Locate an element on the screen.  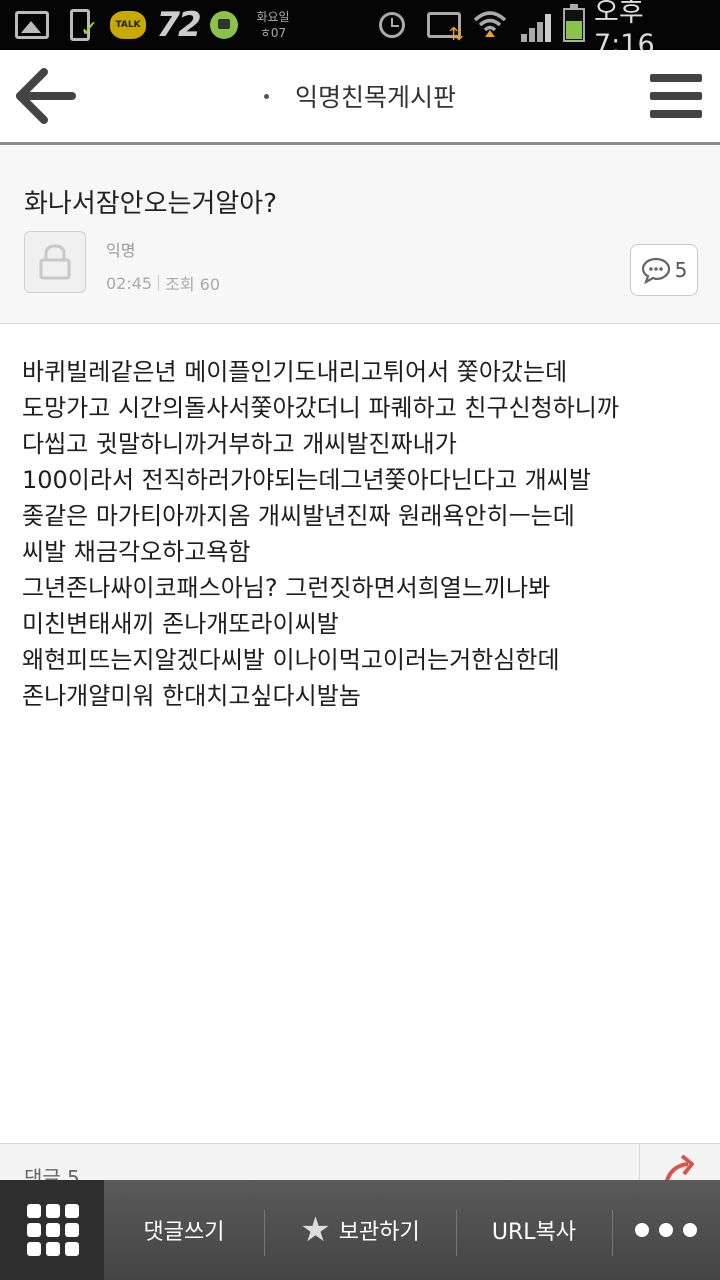
write-comment-label: 댓글쓰기 is located at coordinates (184, 1232).